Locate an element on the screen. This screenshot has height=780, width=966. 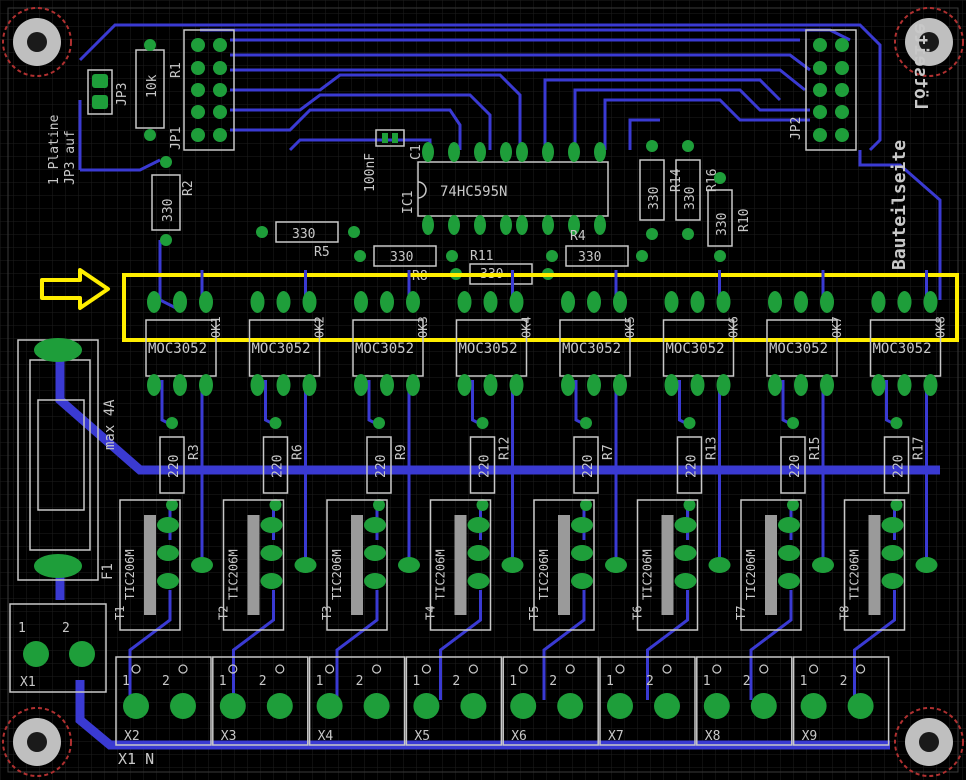
fuse-rating: max 4A is located at coordinates (110, 424).